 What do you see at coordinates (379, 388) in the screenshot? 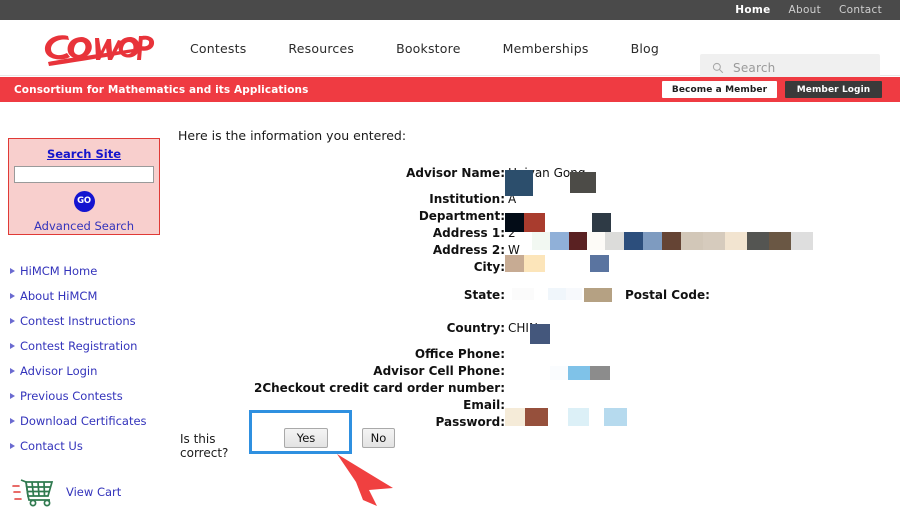
I see `field-label: 2Checkout credit card order number:` at bounding box center [379, 388].